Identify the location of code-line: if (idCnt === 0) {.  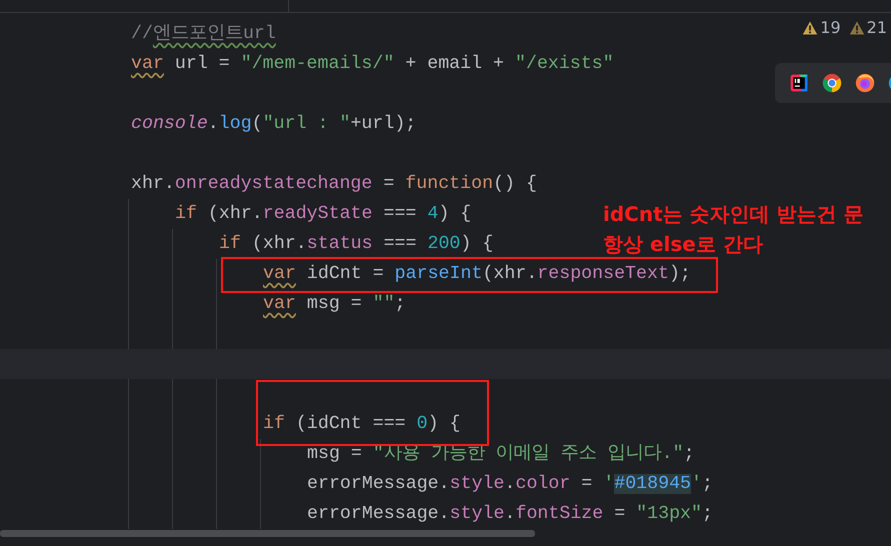
(362, 424).